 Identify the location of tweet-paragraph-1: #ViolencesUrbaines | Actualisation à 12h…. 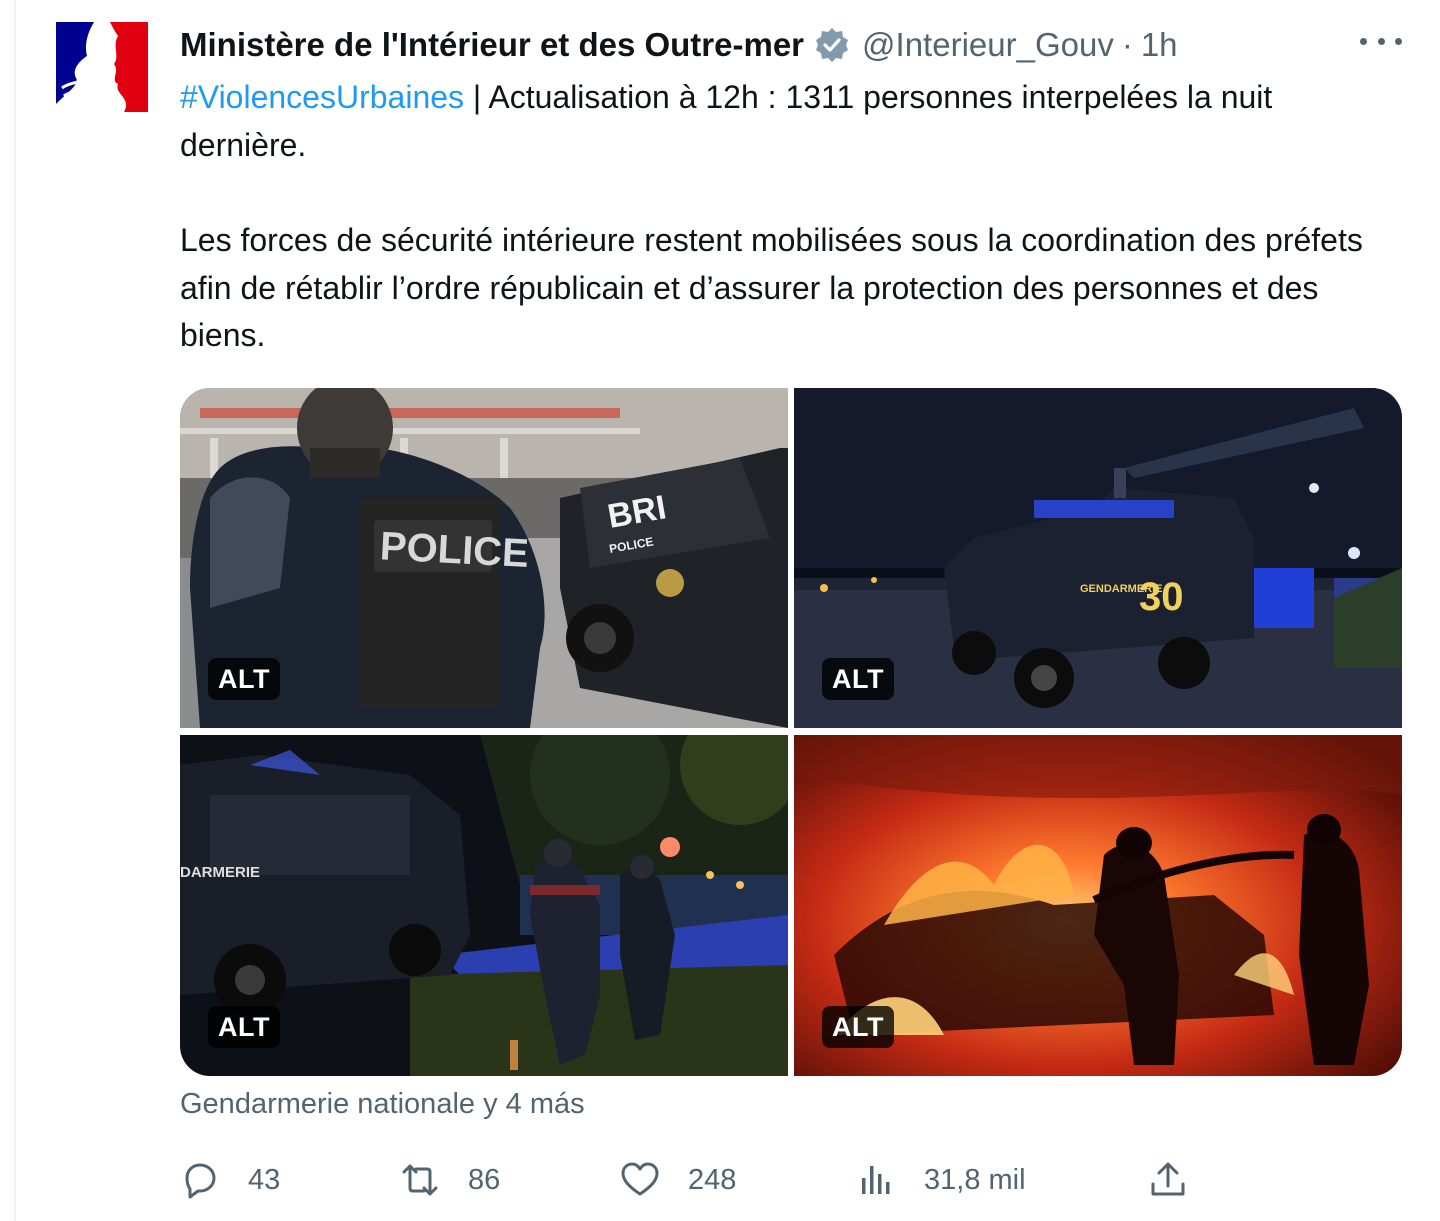
(792, 121).